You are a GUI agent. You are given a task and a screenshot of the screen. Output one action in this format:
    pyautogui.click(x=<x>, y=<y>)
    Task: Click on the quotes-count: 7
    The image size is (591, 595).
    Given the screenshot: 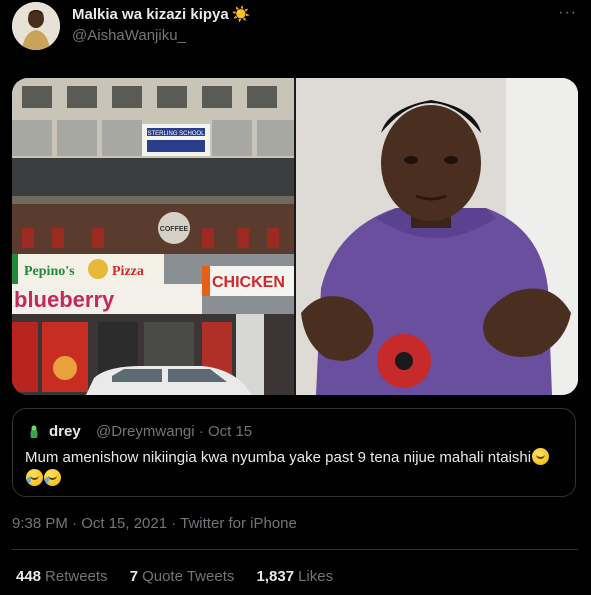 What is the action you would take?
    pyautogui.click(x=134, y=576)
    